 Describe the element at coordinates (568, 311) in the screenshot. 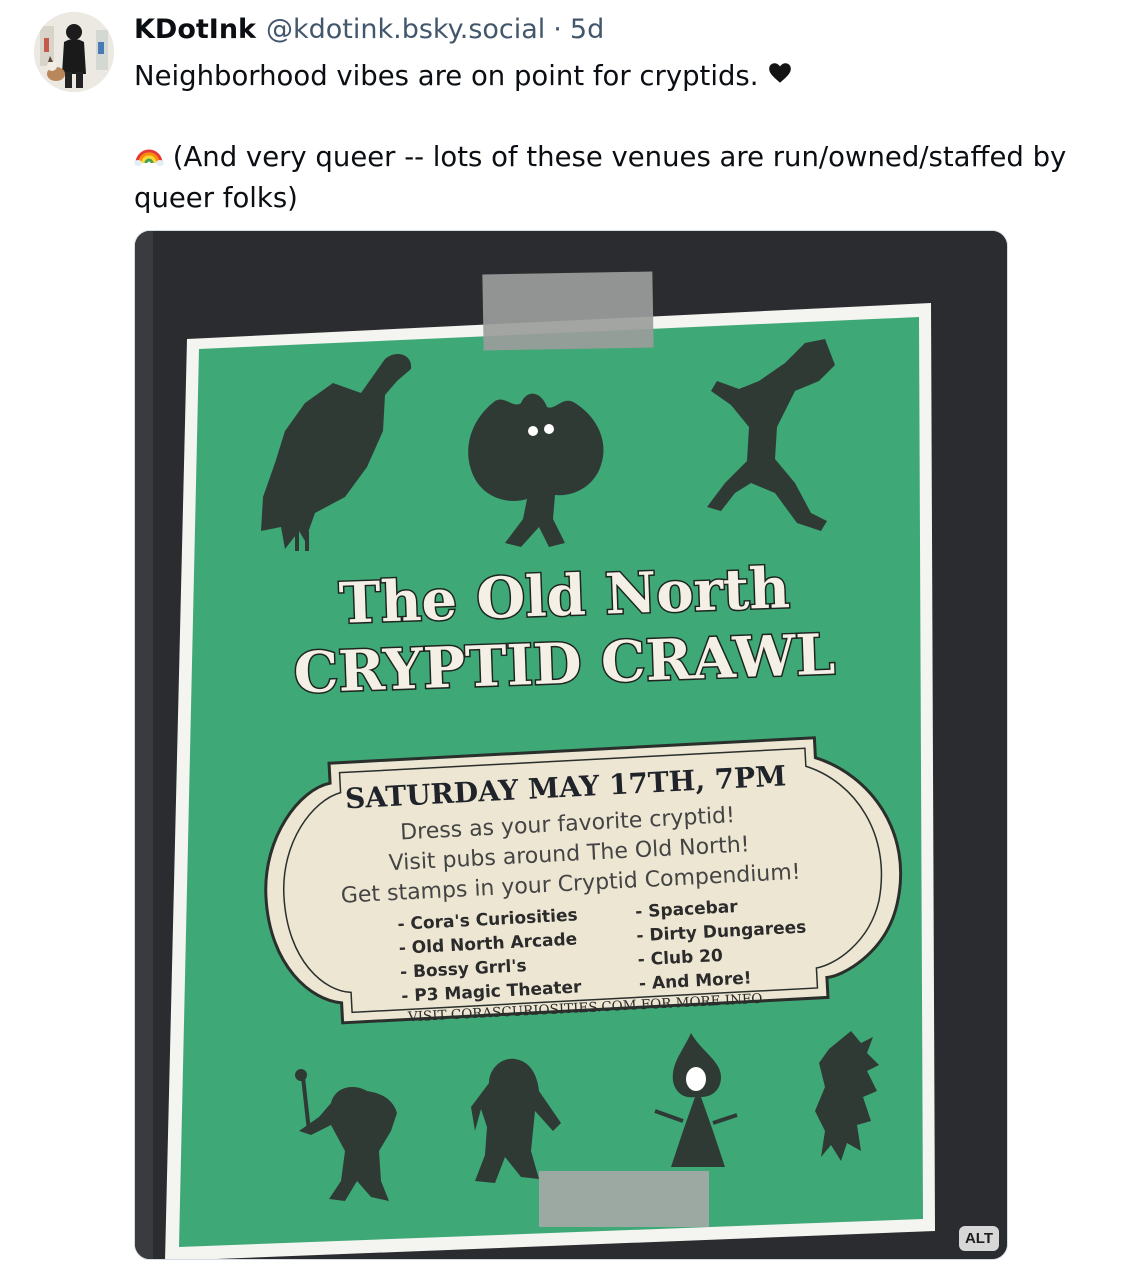

I see `tape-top` at that location.